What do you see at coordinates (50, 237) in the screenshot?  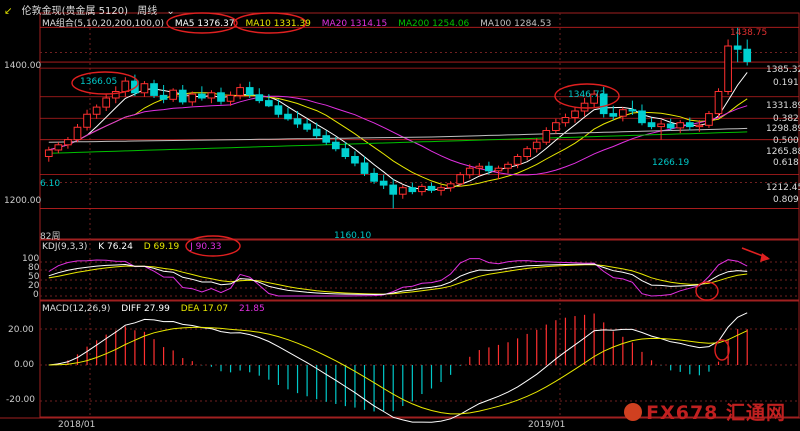 I see `week-count: 82周` at bounding box center [50, 237].